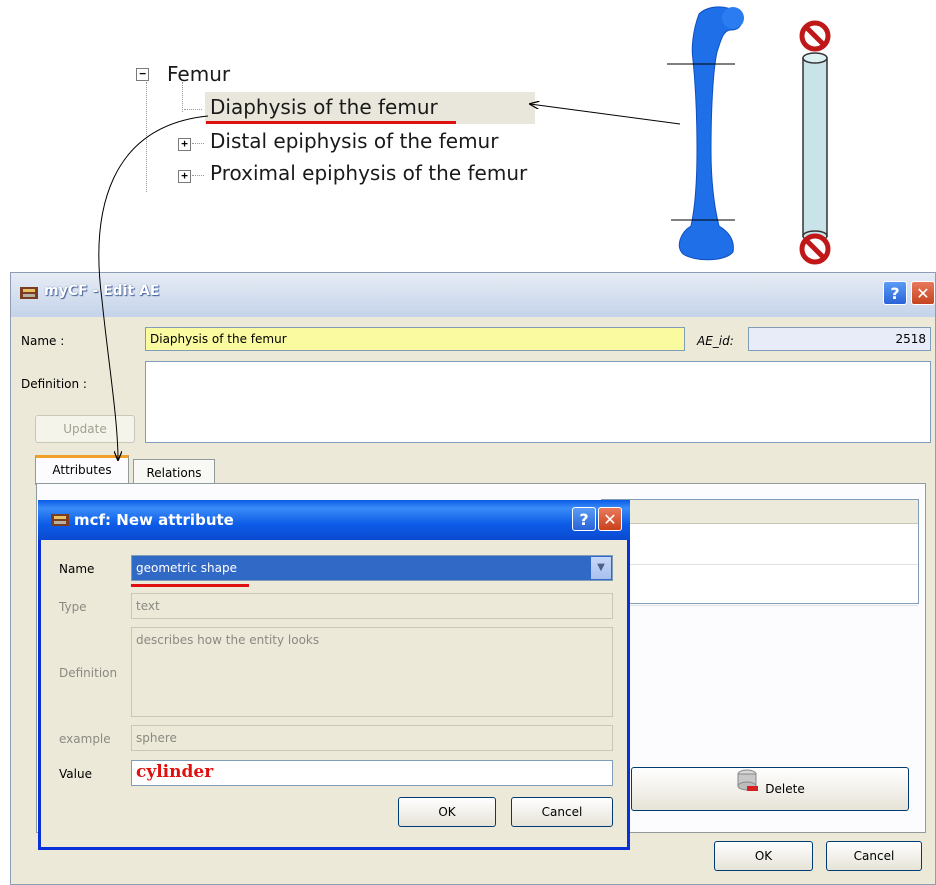  I want to click on window-title: myCF - Edit AE, so click(102, 291).